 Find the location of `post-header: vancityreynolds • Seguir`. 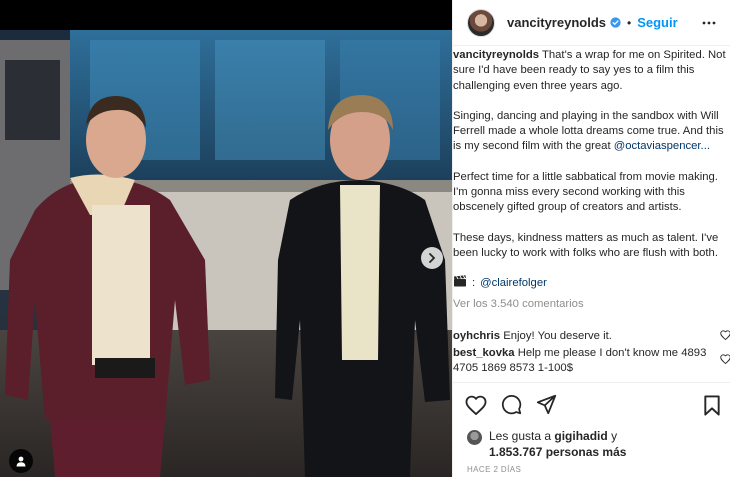

post-header: vancityreynolds • Seguir is located at coordinates (591, 23).